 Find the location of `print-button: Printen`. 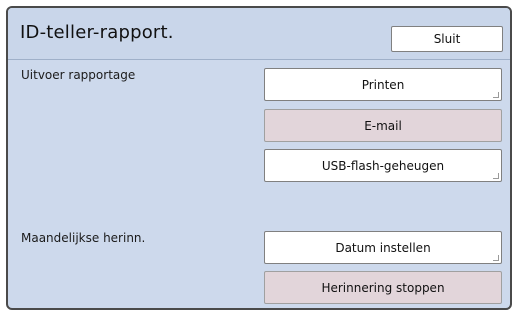

print-button: Printen is located at coordinates (383, 84).